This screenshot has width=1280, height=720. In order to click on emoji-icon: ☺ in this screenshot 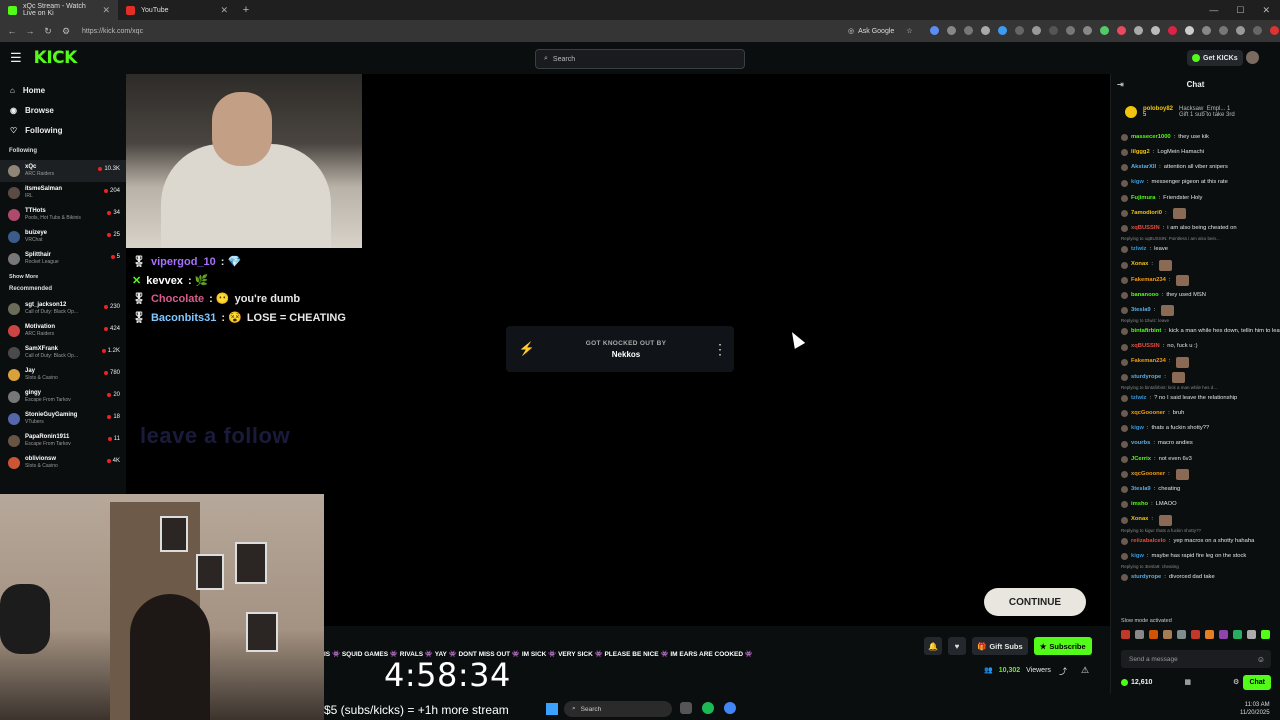, I will do `click(1261, 659)`.